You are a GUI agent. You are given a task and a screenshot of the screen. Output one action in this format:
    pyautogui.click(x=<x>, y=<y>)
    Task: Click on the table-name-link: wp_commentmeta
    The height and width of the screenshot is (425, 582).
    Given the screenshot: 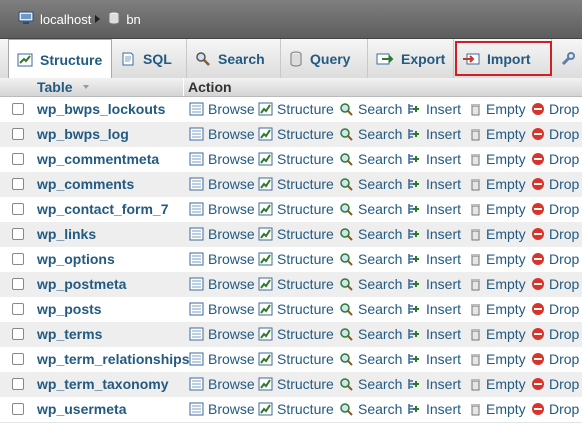 What is the action you would take?
    pyautogui.click(x=98, y=159)
    